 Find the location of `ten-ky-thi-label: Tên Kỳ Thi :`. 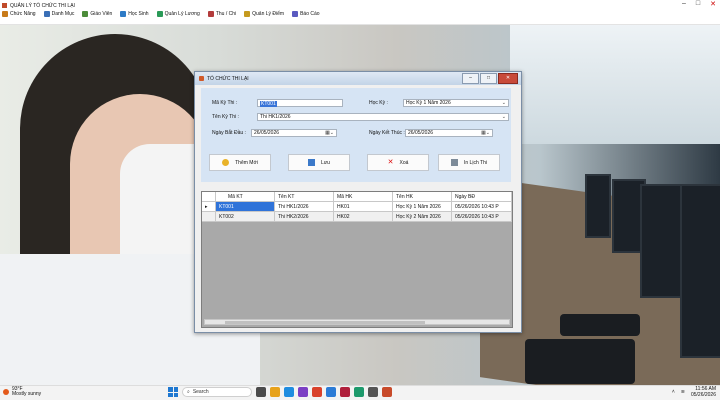

ten-ky-thi-label: Tên Kỳ Thi : is located at coordinates (225, 117).